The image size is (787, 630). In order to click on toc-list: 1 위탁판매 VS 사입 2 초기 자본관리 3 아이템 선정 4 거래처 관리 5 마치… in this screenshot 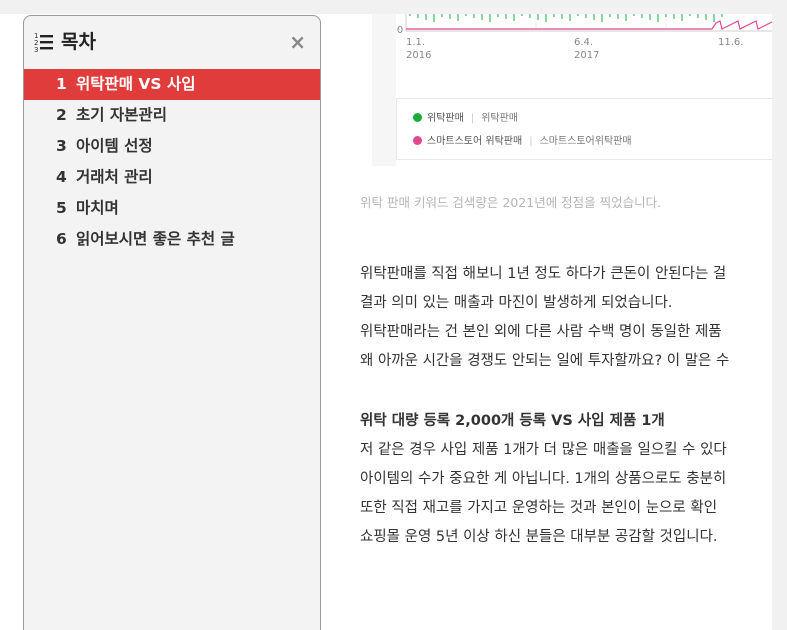, I will do `click(172, 162)`.